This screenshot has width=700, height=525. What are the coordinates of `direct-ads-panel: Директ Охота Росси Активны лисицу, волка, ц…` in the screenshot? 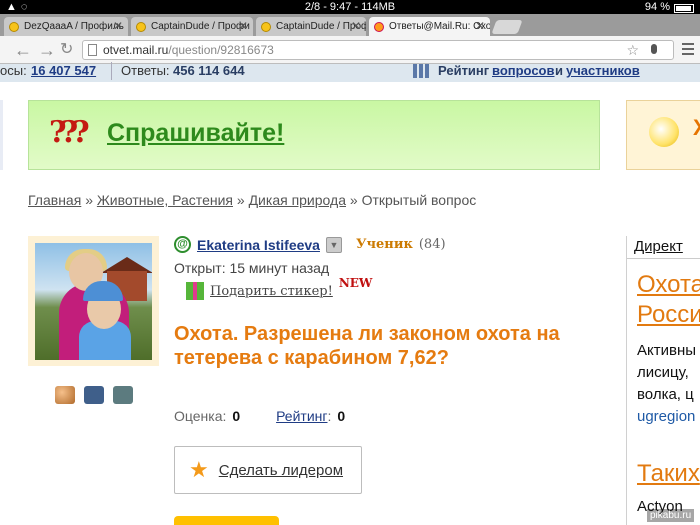 It's located at (663, 380).